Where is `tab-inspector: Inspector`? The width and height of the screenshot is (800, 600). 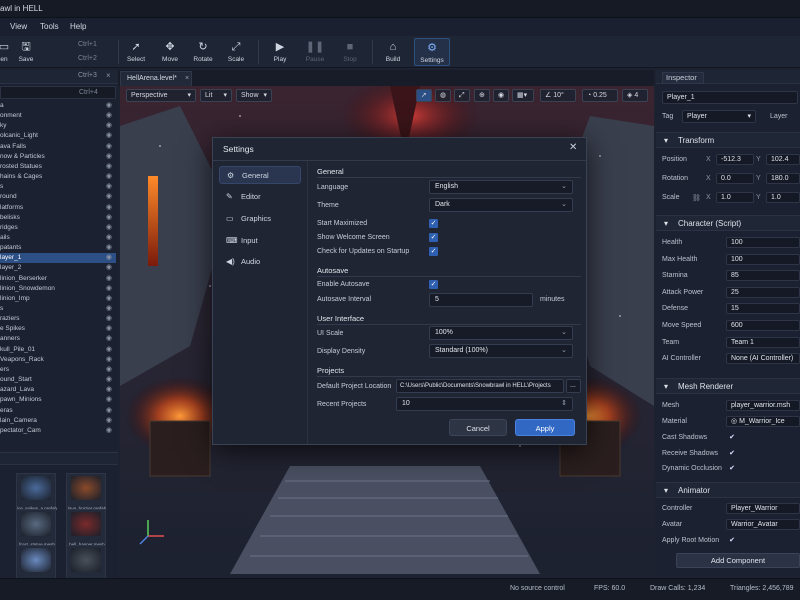 tab-inspector: Inspector is located at coordinates (683, 78).